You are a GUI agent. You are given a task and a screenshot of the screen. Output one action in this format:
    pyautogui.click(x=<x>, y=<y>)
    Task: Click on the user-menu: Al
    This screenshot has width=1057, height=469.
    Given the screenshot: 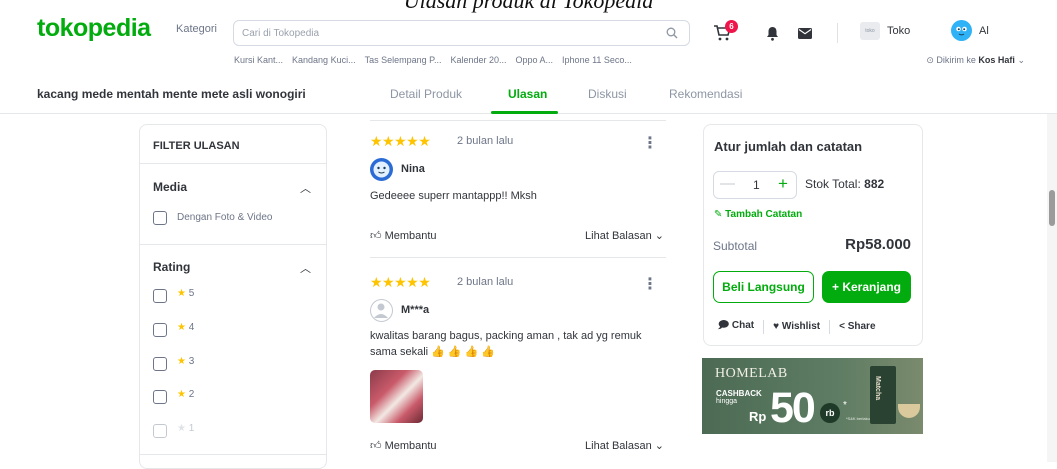 What is the action you would take?
    pyautogui.click(x=970, y=30)
    